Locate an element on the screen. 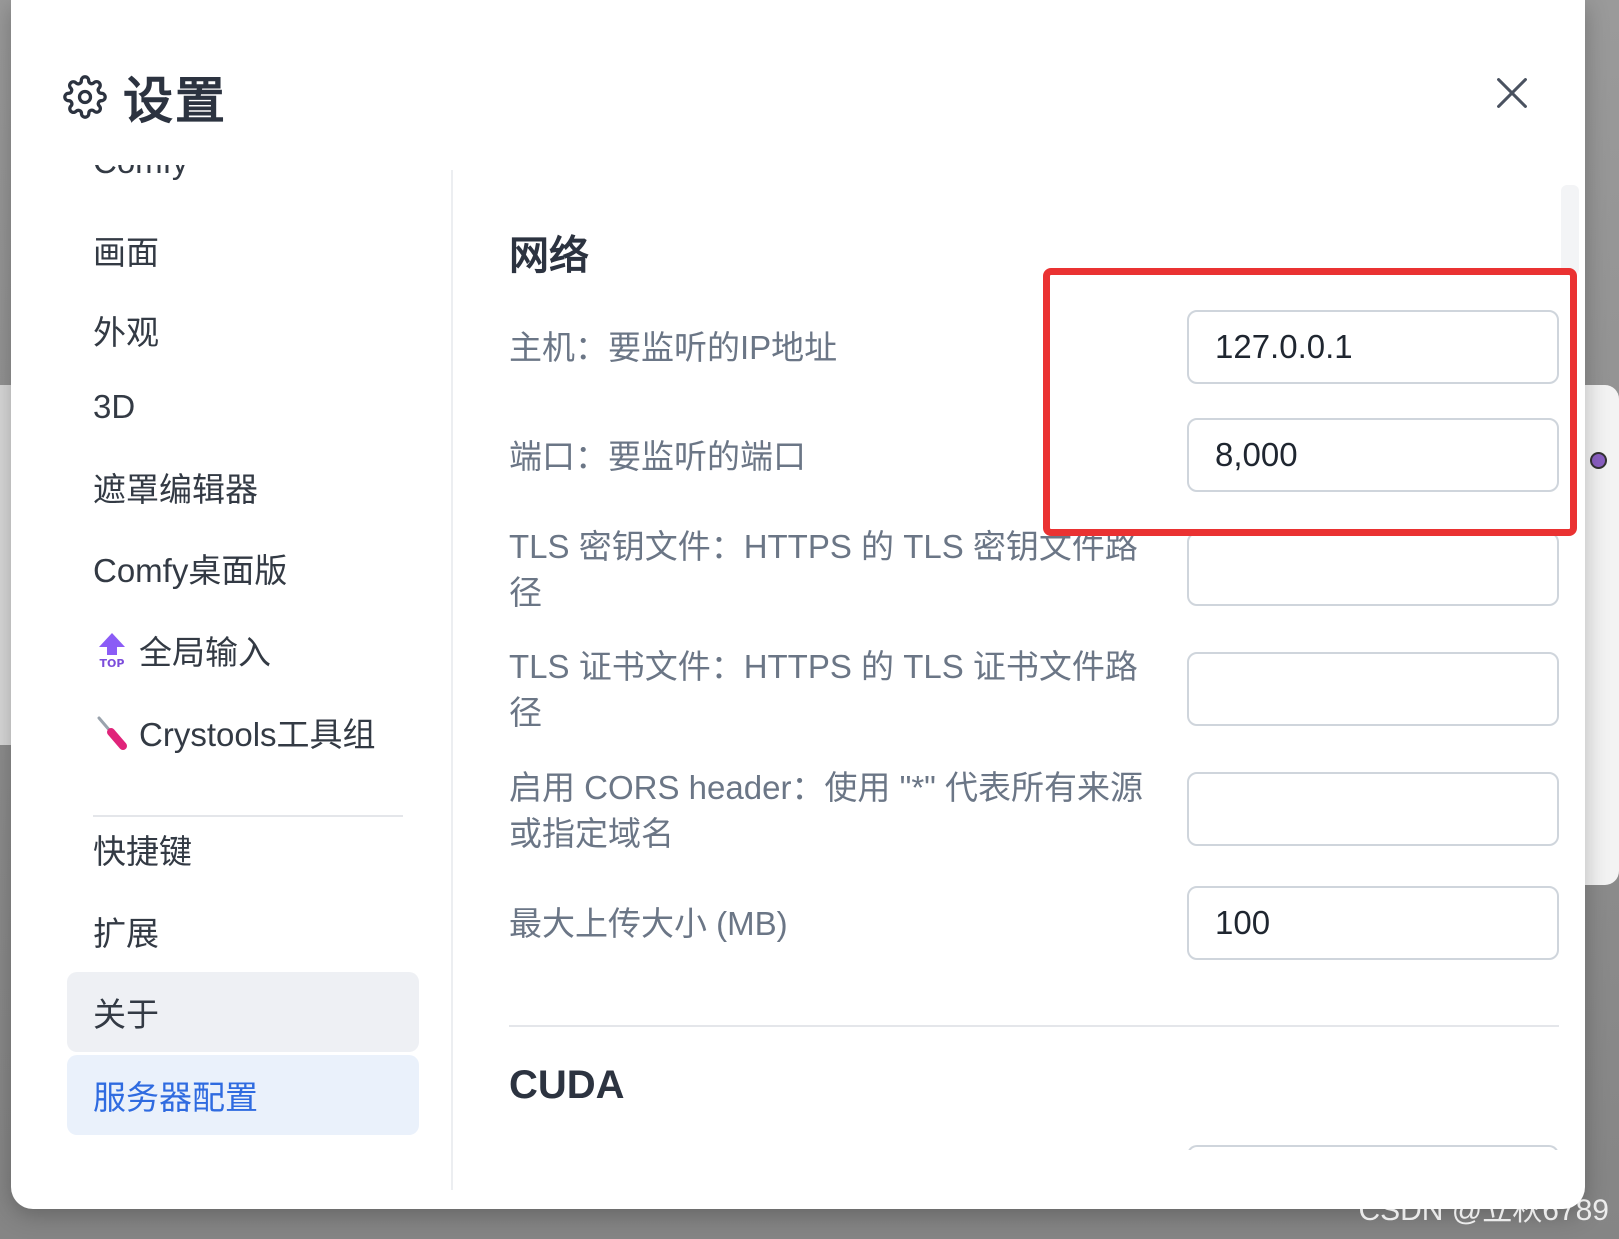  dialog-header: 设置 is located at coordinates (145, 97).